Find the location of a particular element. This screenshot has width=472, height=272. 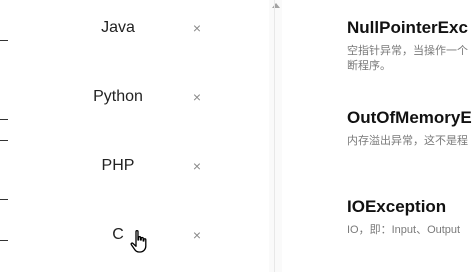

exception-description: 空指针异常，当操作一个 断程序。 is located at coordinates (409, 59).